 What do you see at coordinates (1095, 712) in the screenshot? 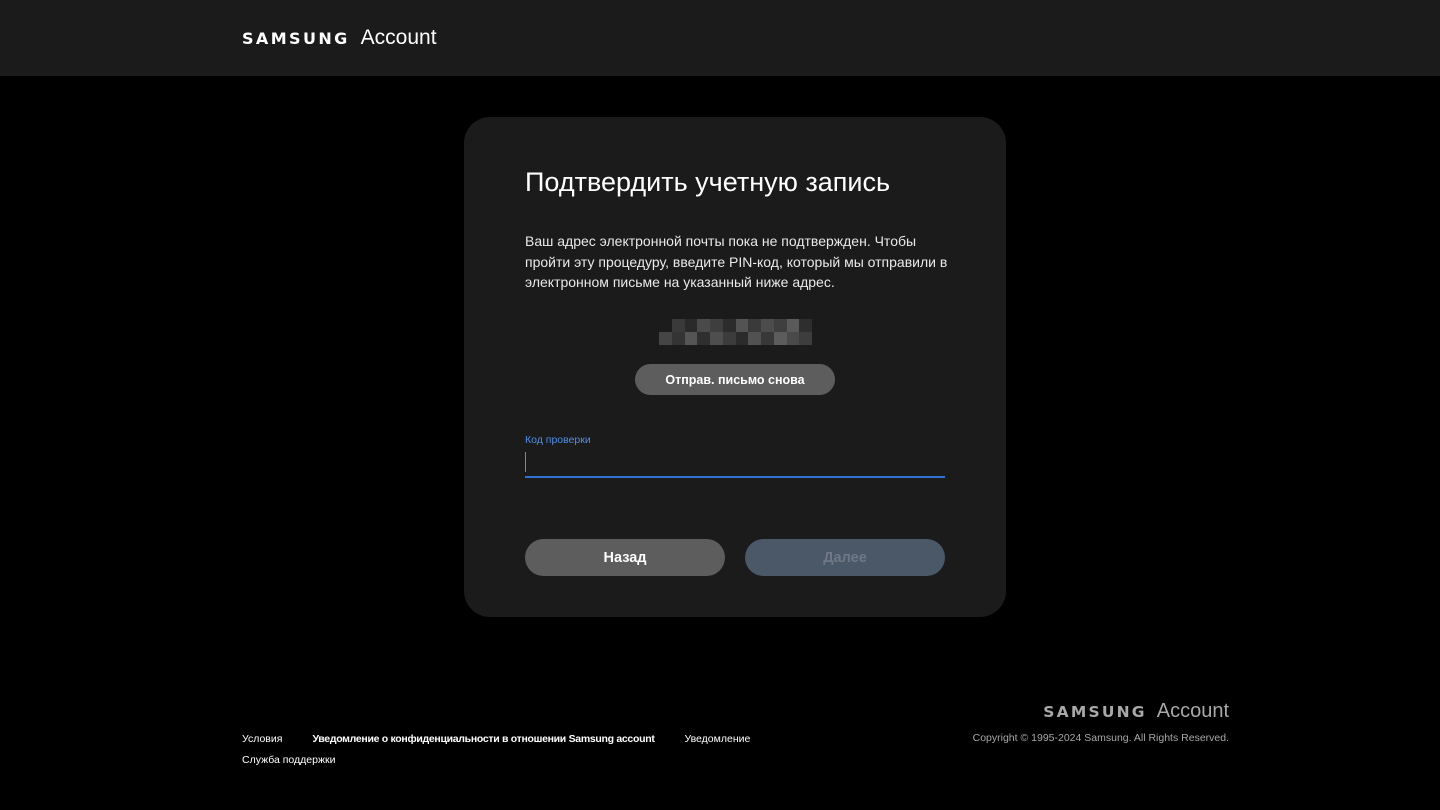
I see `footer-logo-brand: SAMSUNG` at bounding box center [1095, 712].